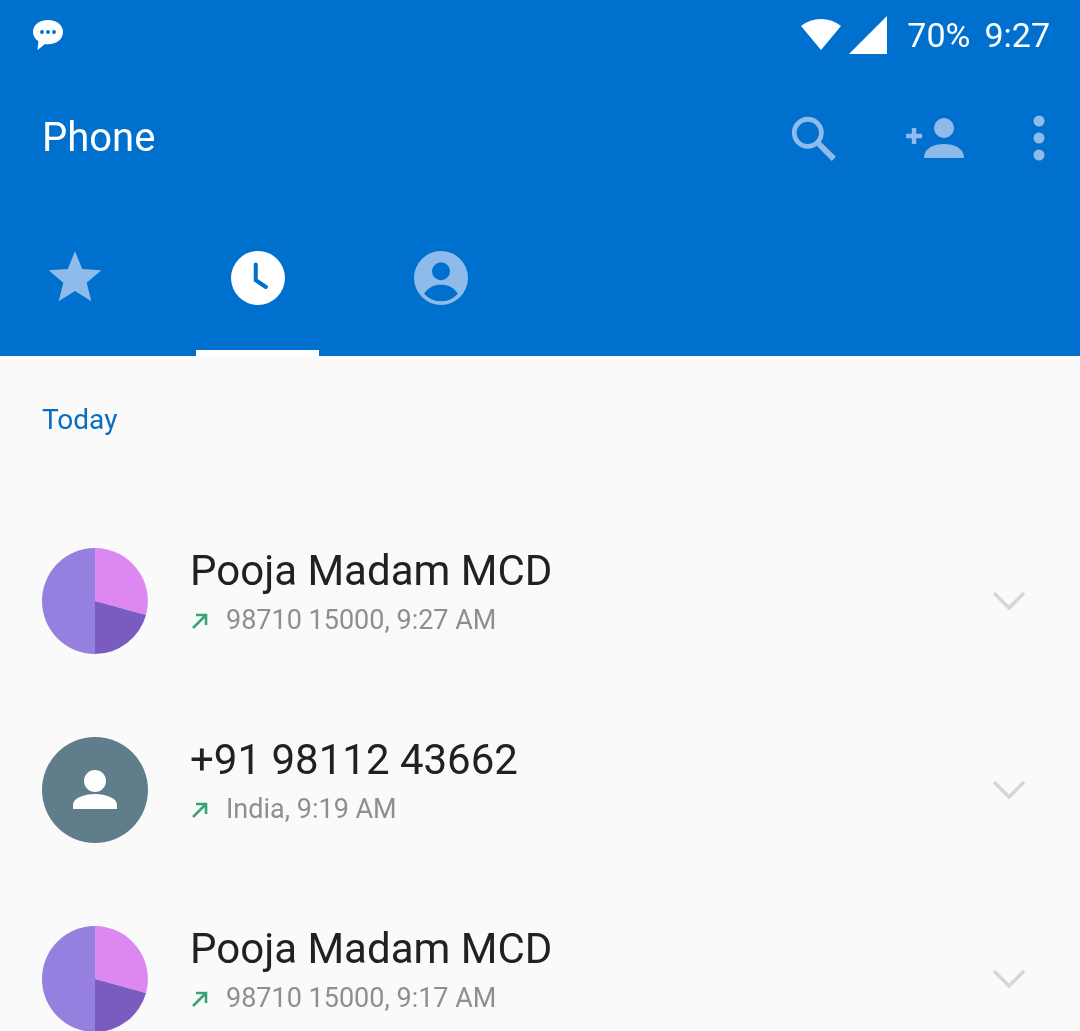 The width and height of the screenshot is (1080, 1031). What do you see at coordinates (939, 35) in the screenshot?
I see `battery-level: 70%` at bounding box center [939, 35].